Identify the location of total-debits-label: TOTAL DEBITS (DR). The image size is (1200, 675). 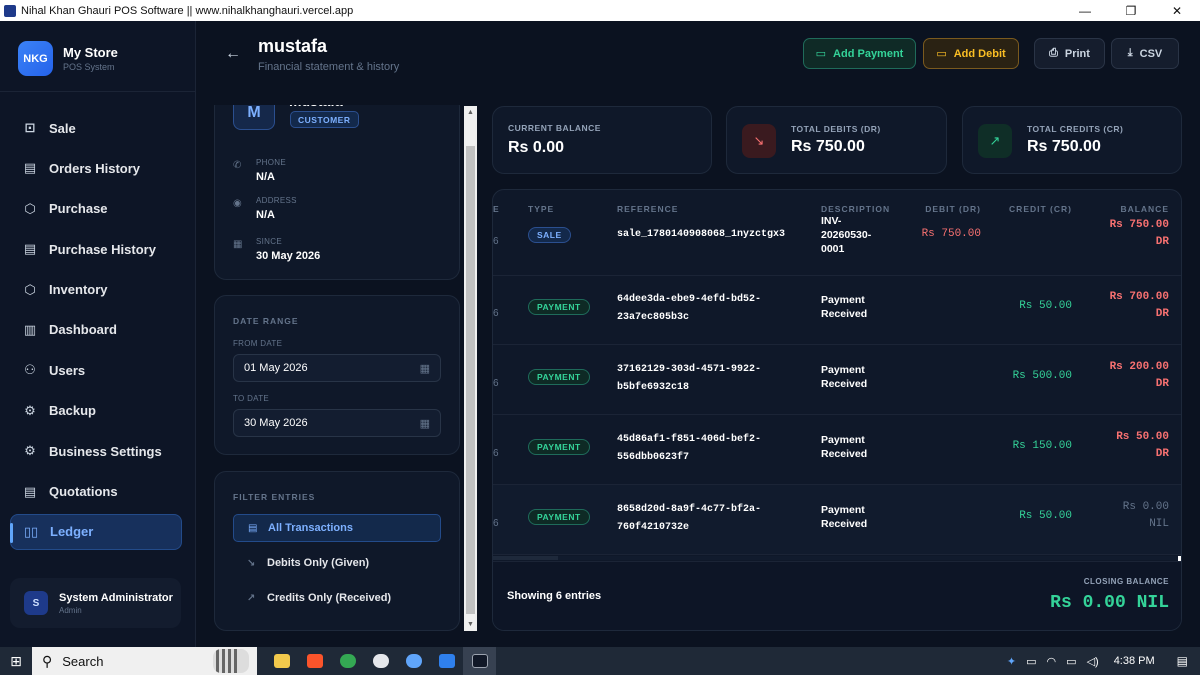
(836, 129).